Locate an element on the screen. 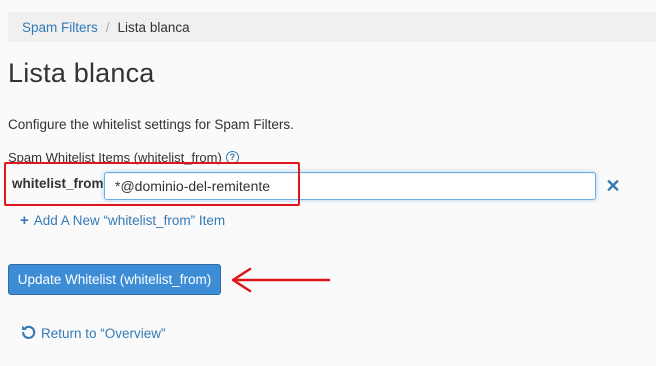 This screenshot has height=366, width=656. breadcrumb-current: Lista blanca is located at coordinates (153, 27).